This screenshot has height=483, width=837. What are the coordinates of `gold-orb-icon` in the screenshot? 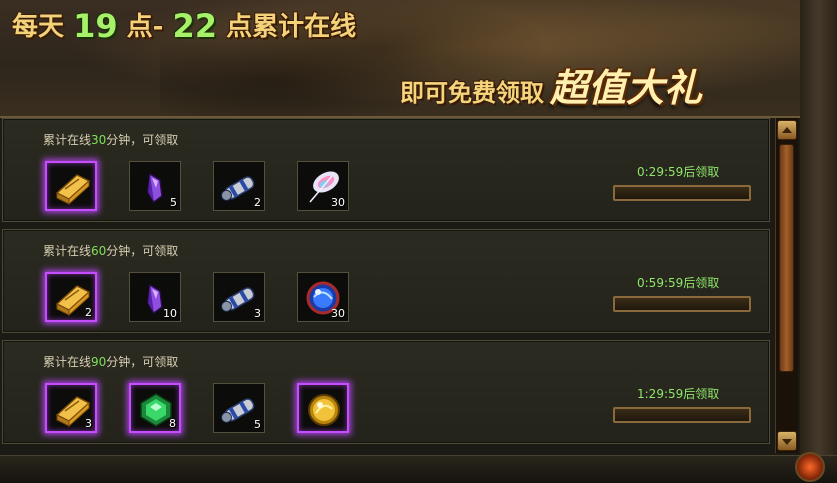 It's located at (324, 410).